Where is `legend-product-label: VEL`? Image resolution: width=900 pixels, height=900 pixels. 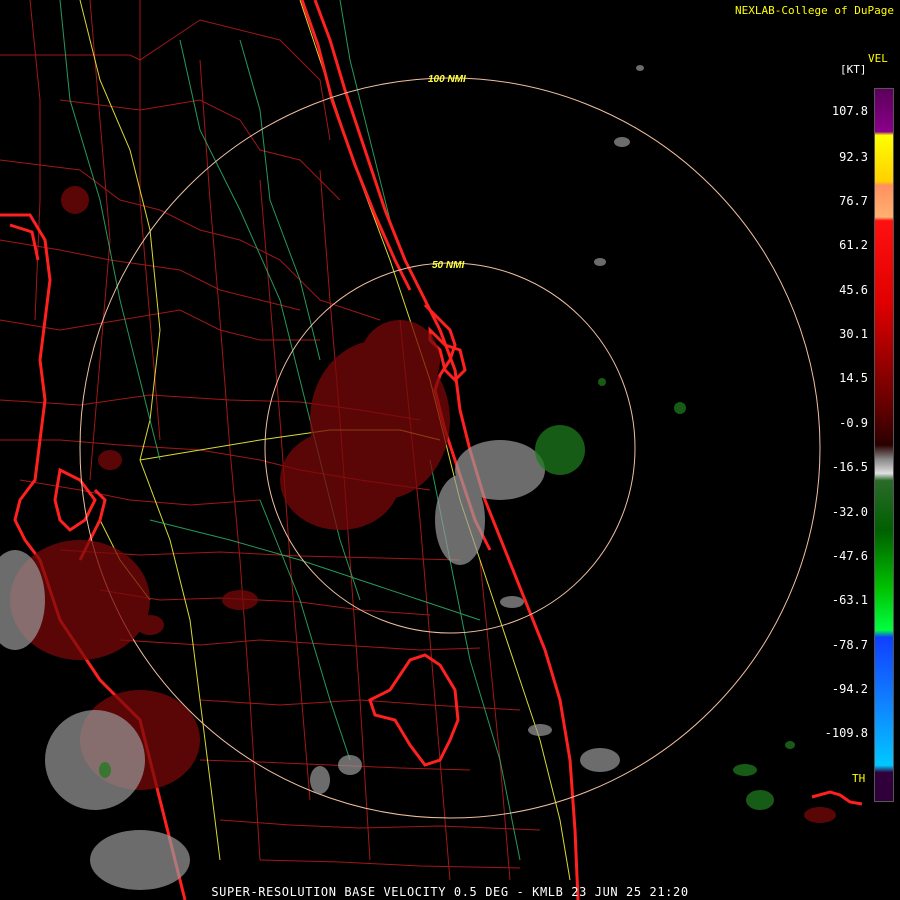 legend-product-label: VEL is located at coordinates (878, 58).